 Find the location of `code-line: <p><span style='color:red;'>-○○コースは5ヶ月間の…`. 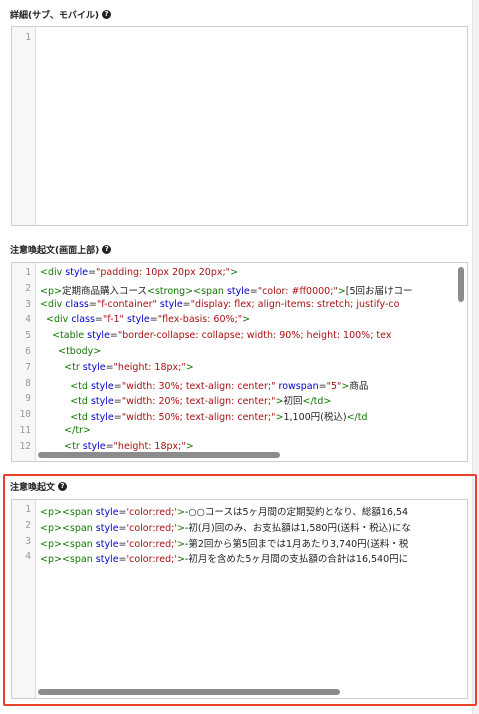

code-line: <p><span style='color:red;'>-○○コースは5ヶ月間の… is located at coordinates (224, 512).